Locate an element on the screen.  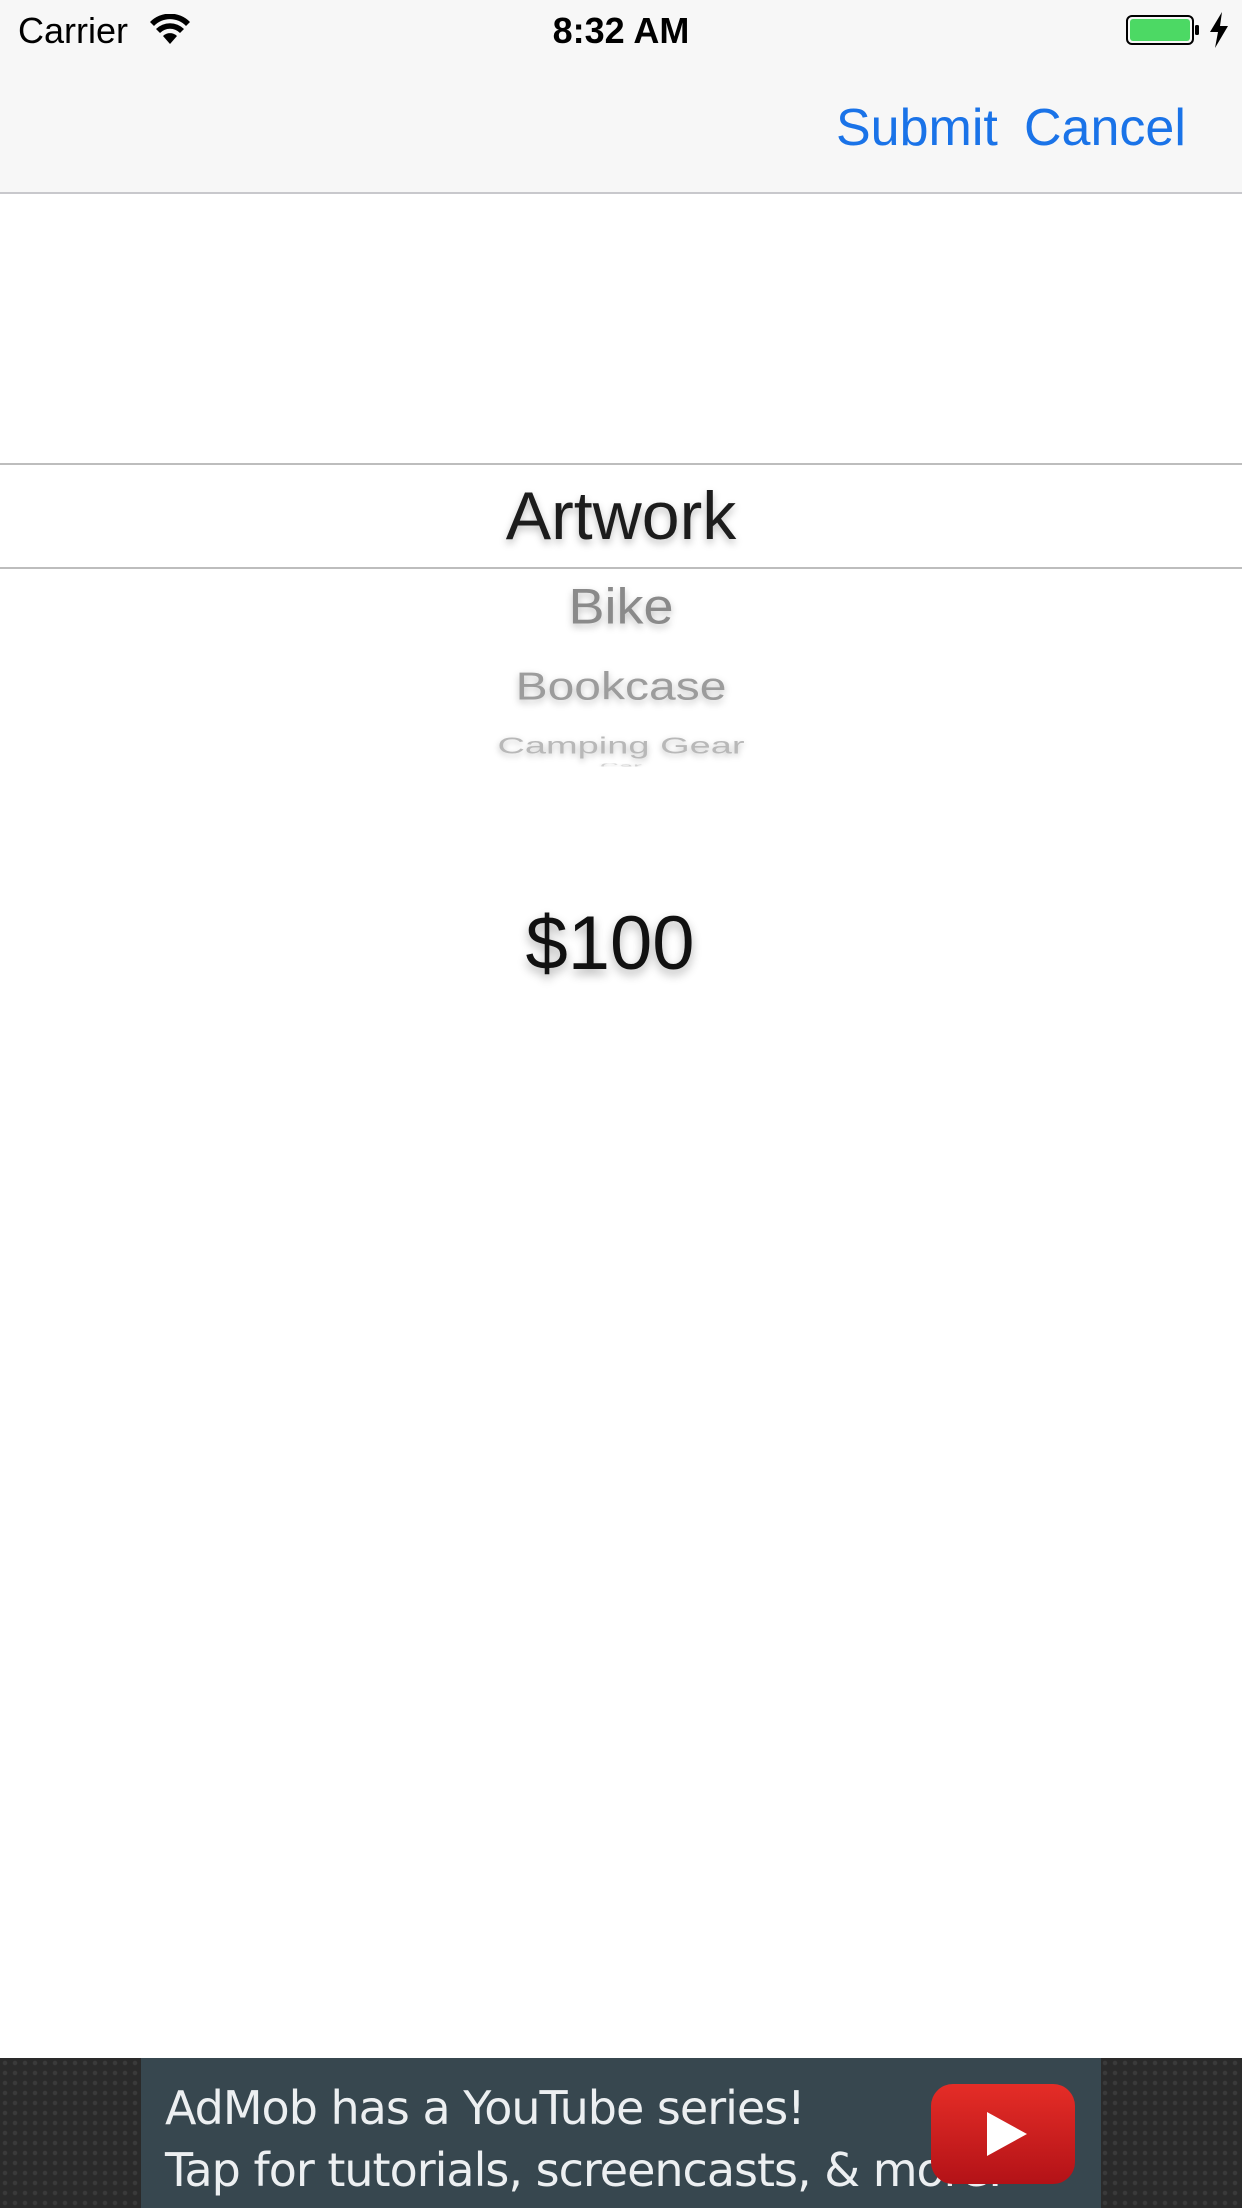
picker-selected-item: Artwork is located at coordinates (621, 516).